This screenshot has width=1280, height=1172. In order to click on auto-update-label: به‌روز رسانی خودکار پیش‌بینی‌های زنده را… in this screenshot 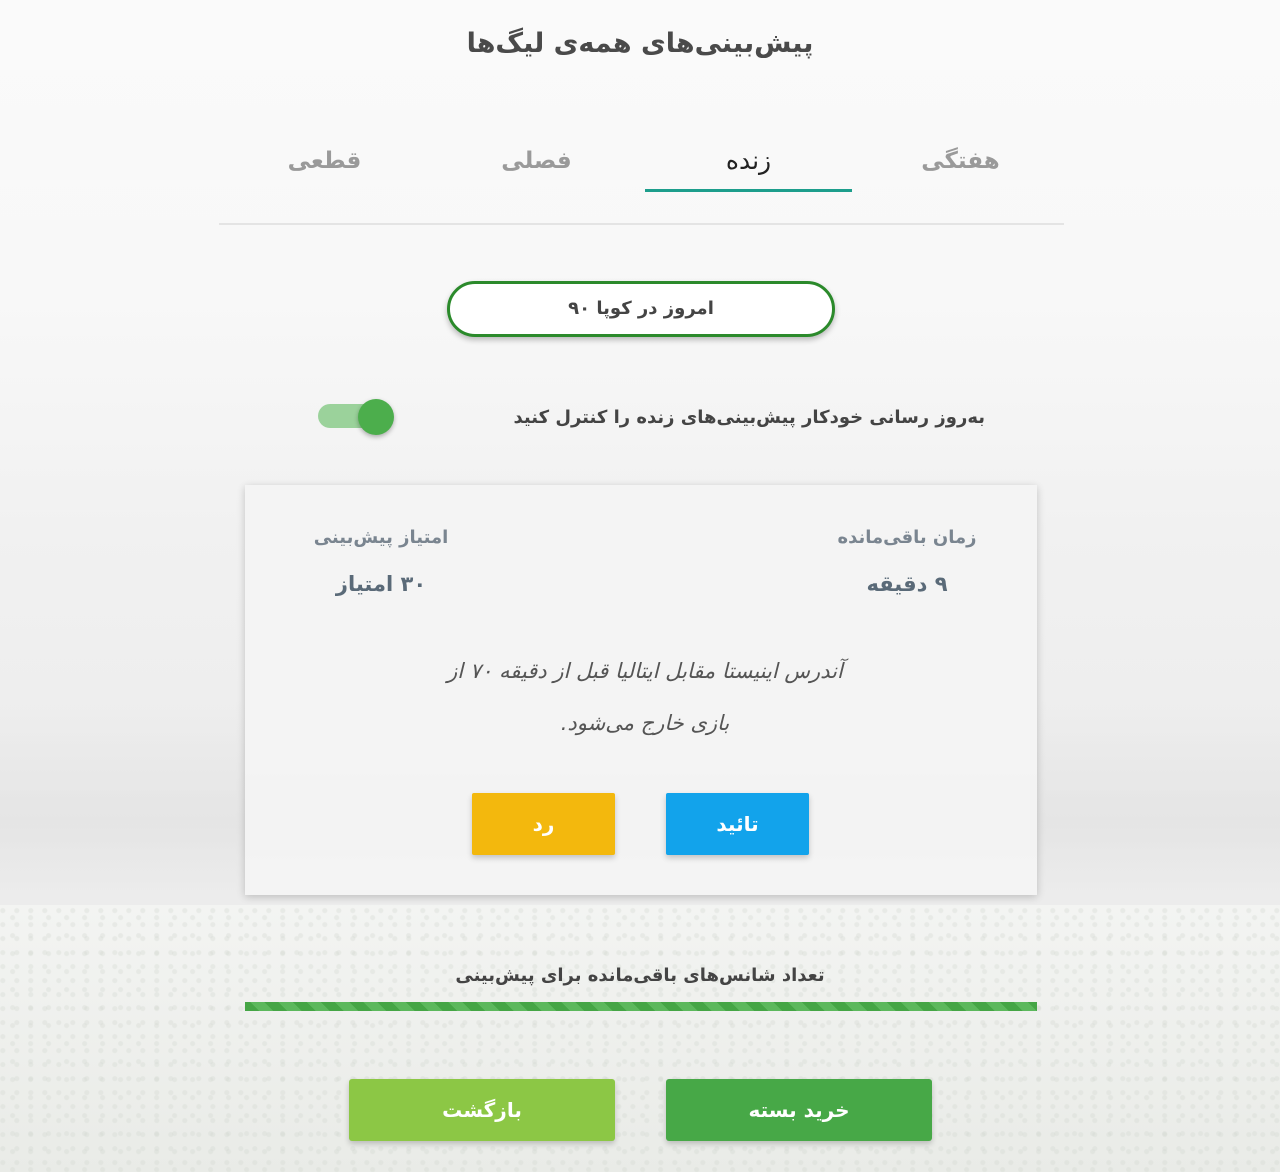, I will do `click(749, 417)`.